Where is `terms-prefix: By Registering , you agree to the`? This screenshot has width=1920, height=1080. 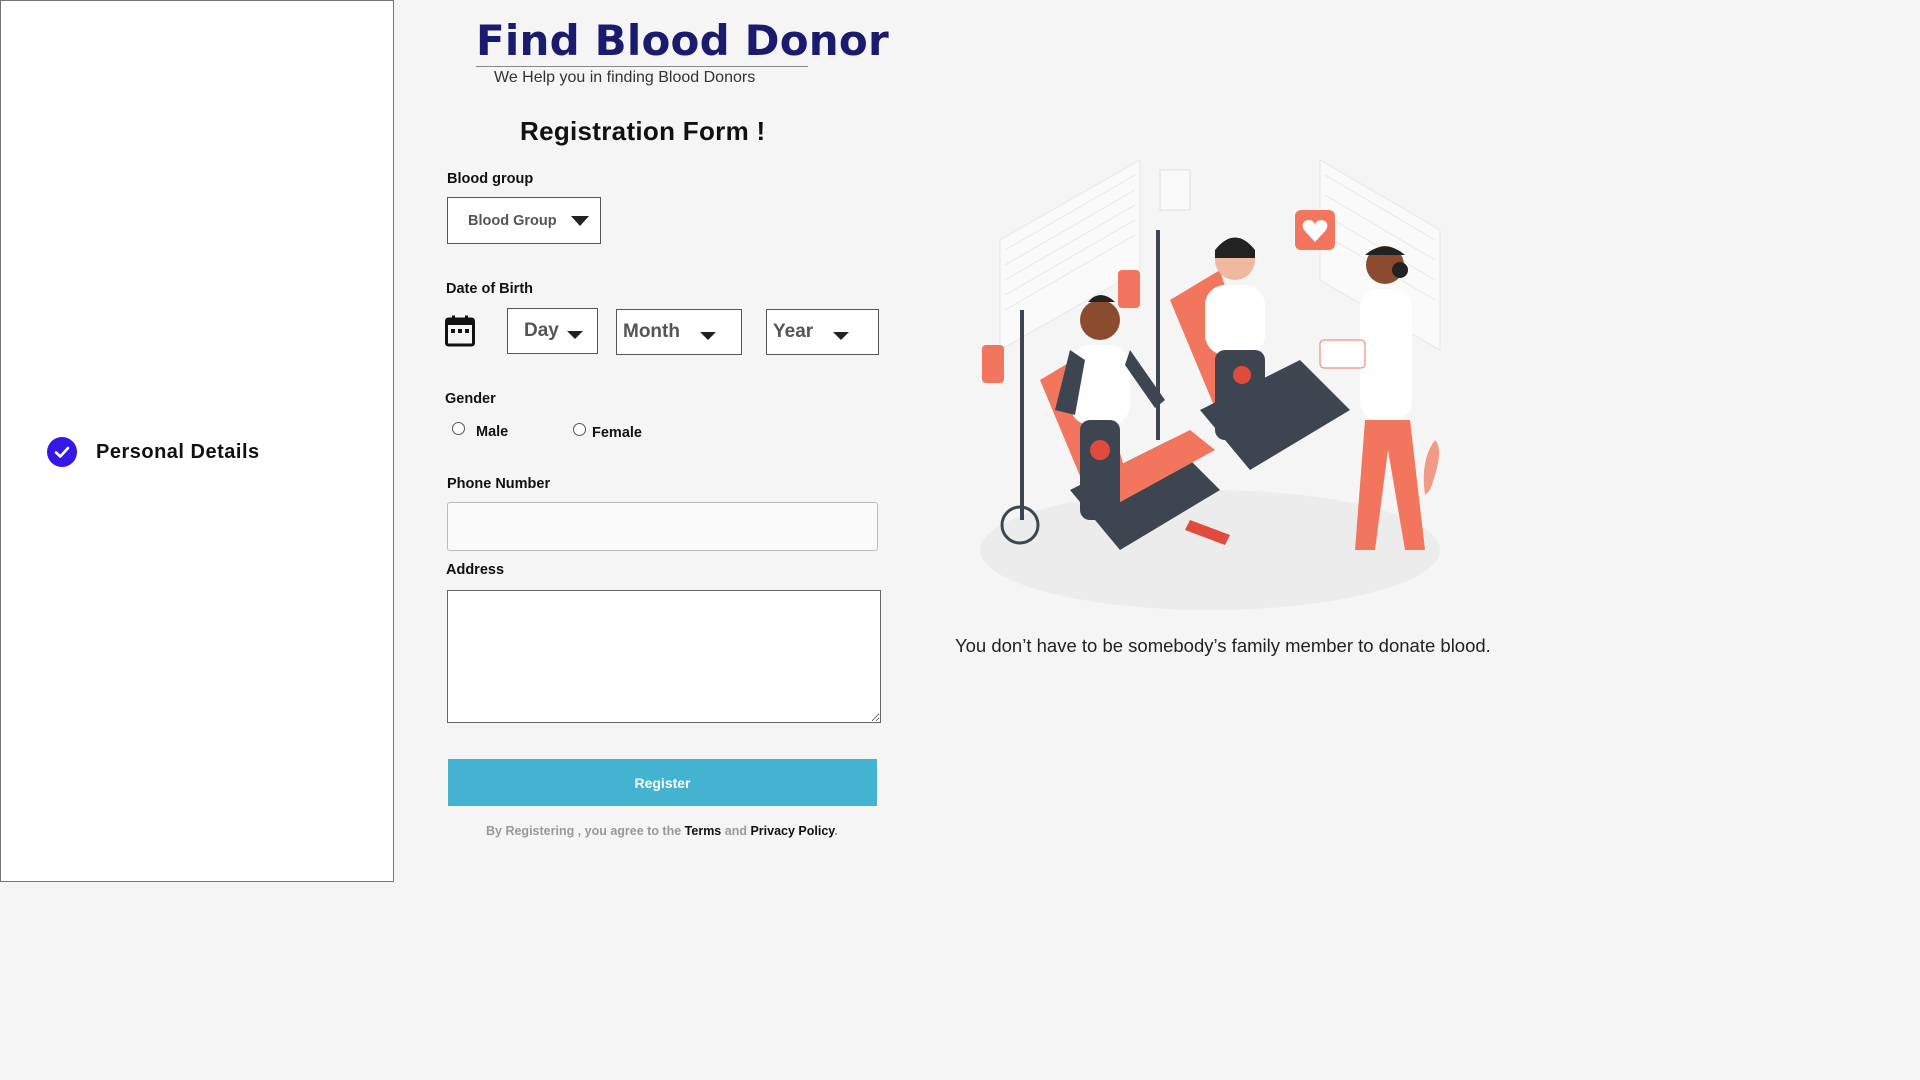
terms-prefix: By Registering , you agree to the is located at coordinates (584, 831).